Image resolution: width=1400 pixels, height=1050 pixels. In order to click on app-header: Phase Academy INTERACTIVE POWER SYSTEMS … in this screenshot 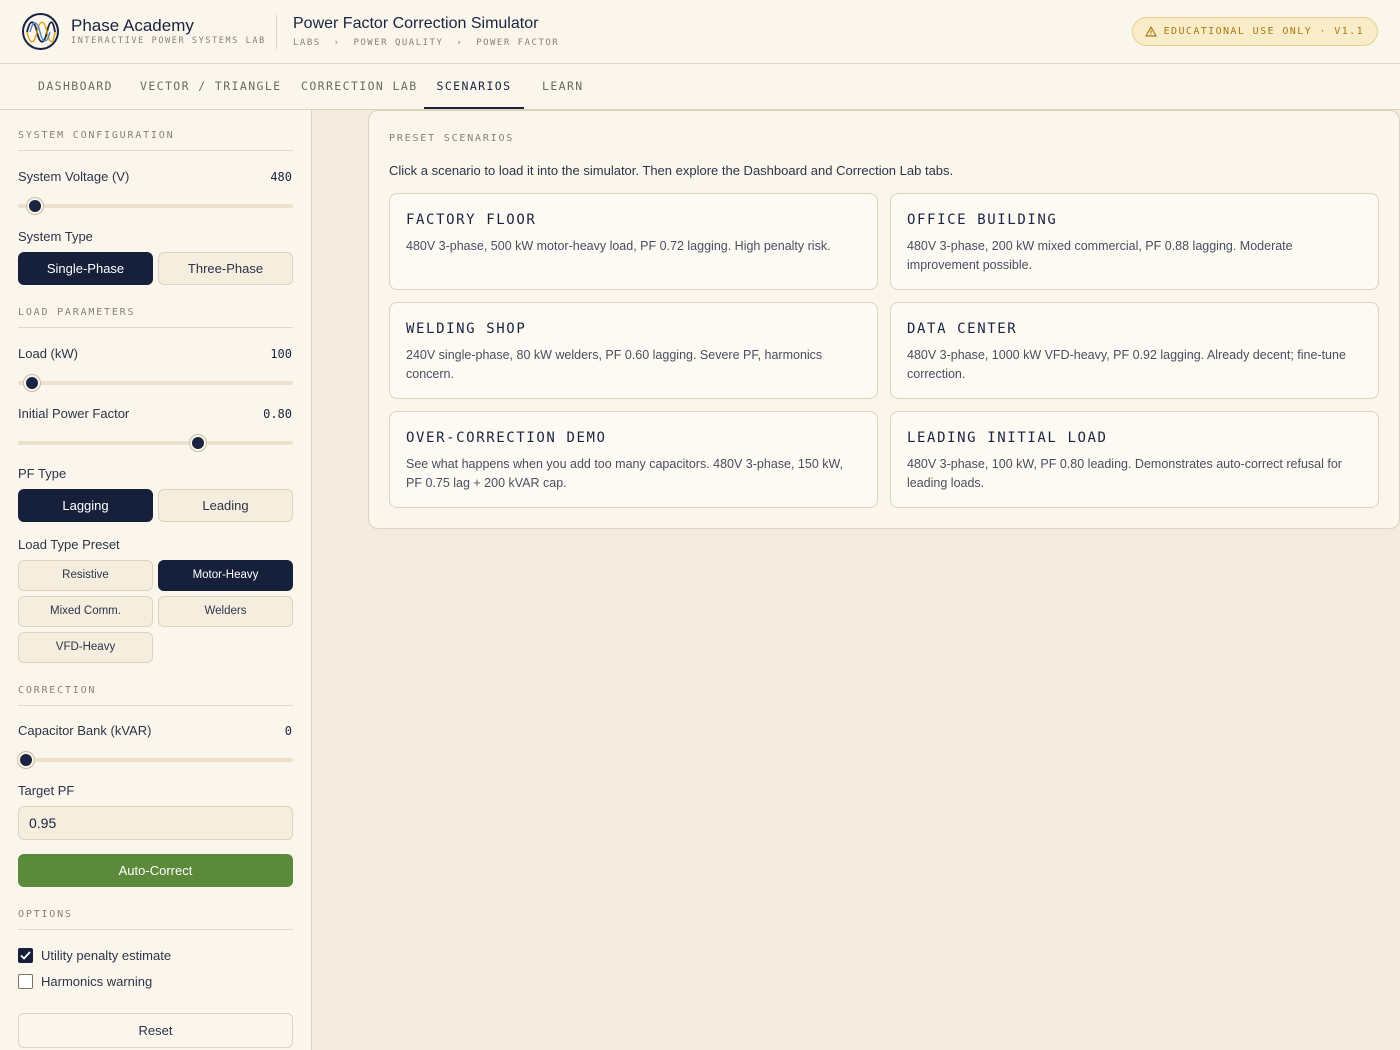, I will do `click(700, 32)`.